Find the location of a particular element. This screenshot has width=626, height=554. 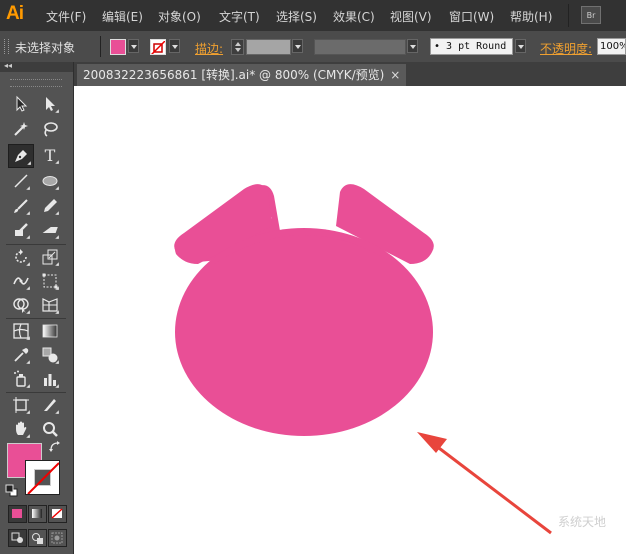

direct-selection-tool is located at coordinates (50, 104).